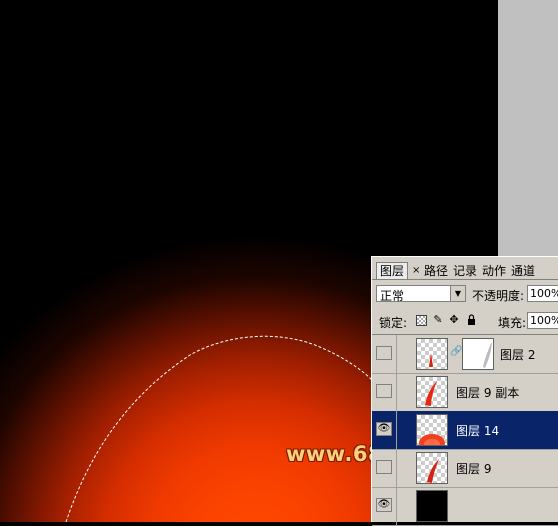 The image size is (558, 526). Describe the element at coordinates (498, 296) in the screenshot. I see `opacity-label: 不透明度:` at that location.